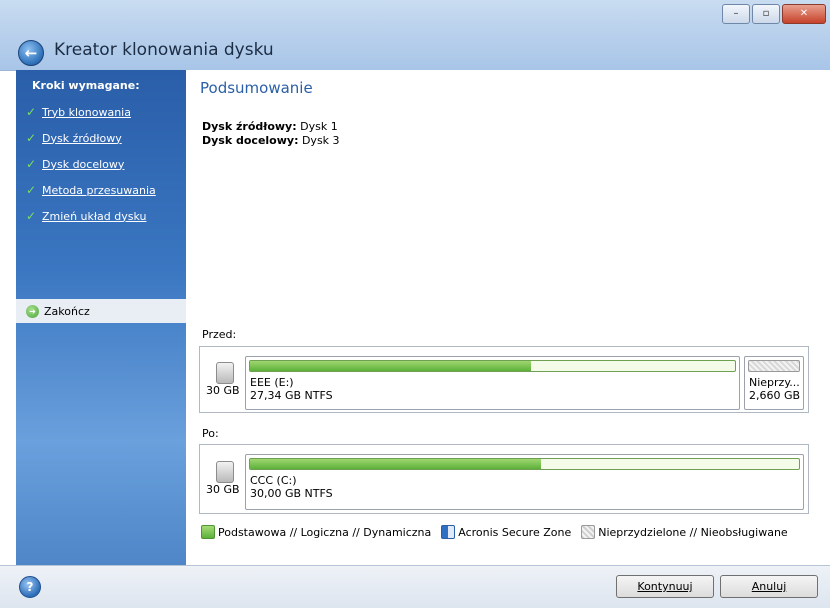 Image resolution: width=830 pixels, height=608 pixels. What do you see at coordinates (67, 311) in the screenshot?
I see `sidebar-item-label: Zakończ` at bounding box center [67, 311].